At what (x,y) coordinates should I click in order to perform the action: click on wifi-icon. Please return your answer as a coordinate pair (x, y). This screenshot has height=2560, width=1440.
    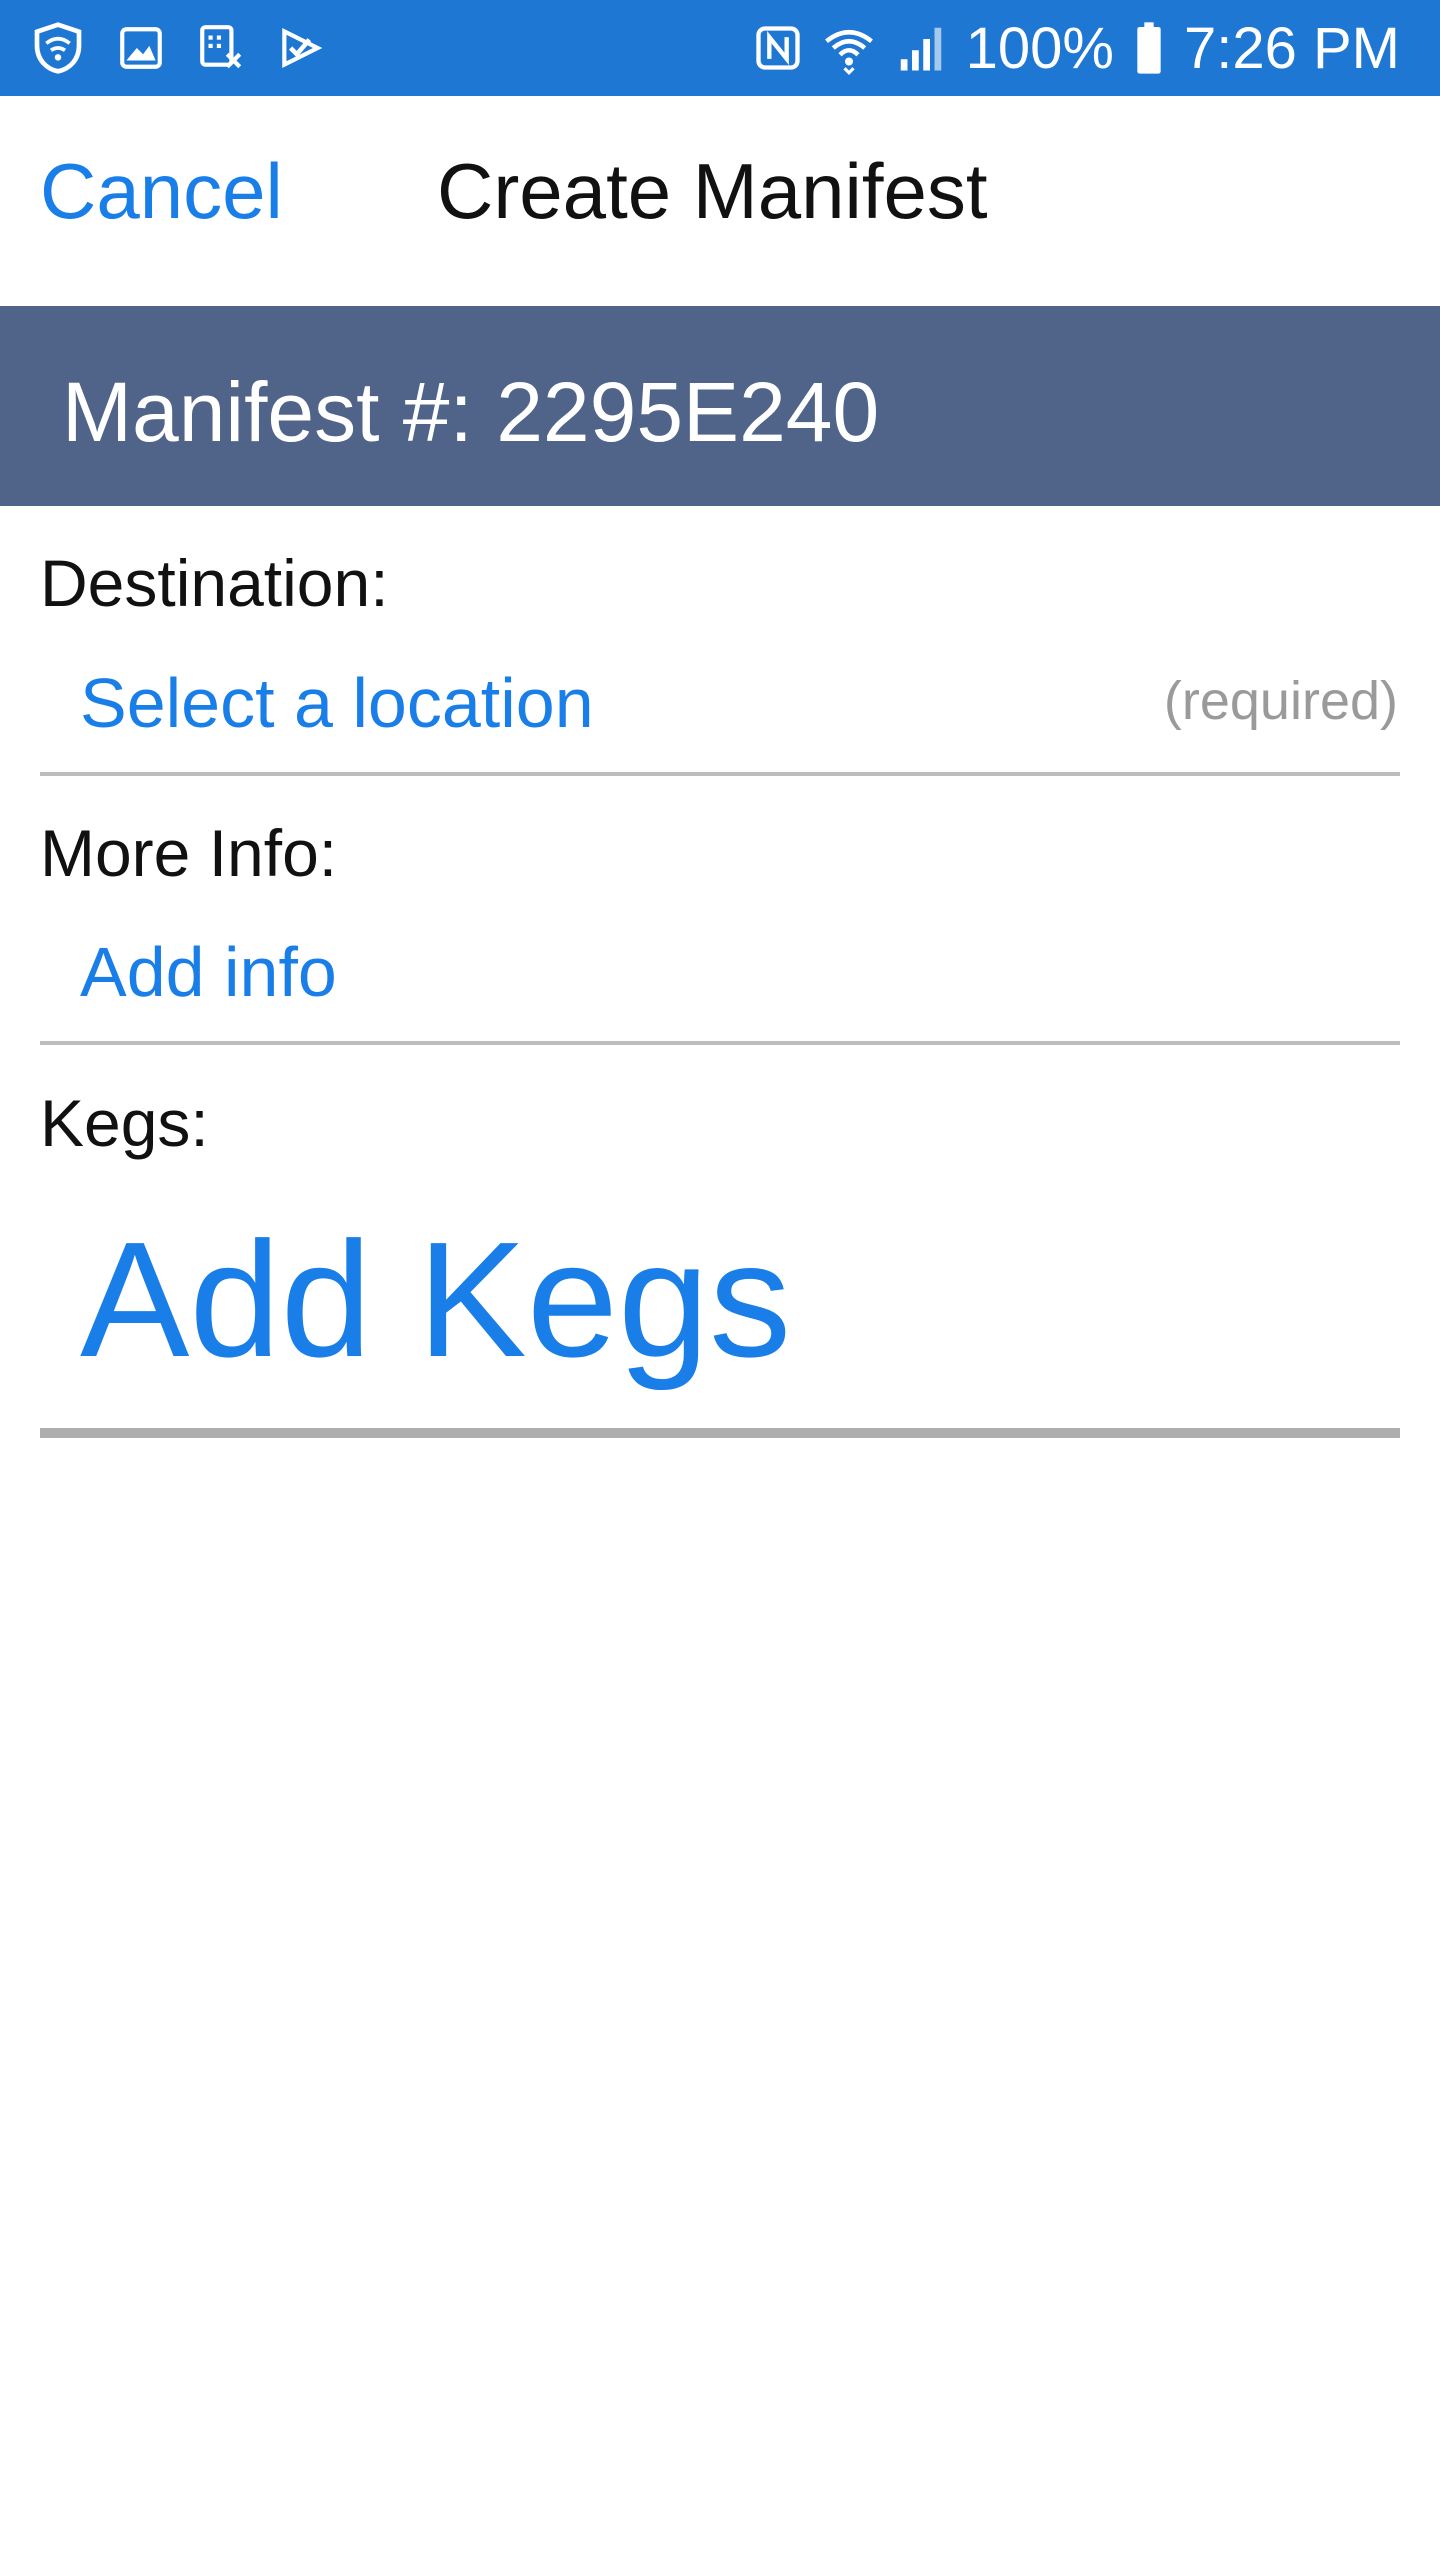
    Looking at the image, I should click on (849, 48).